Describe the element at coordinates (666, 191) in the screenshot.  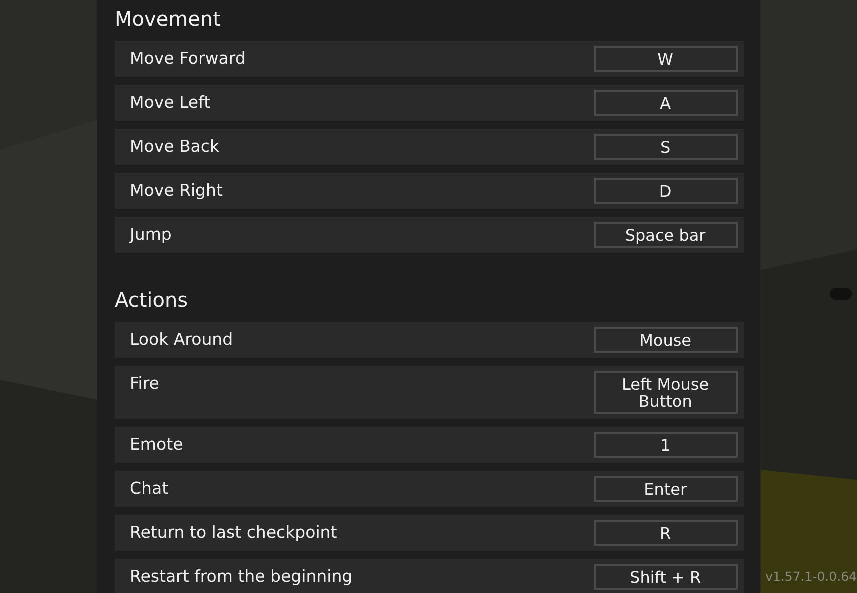
I see `key-binding-button: D` at that location.